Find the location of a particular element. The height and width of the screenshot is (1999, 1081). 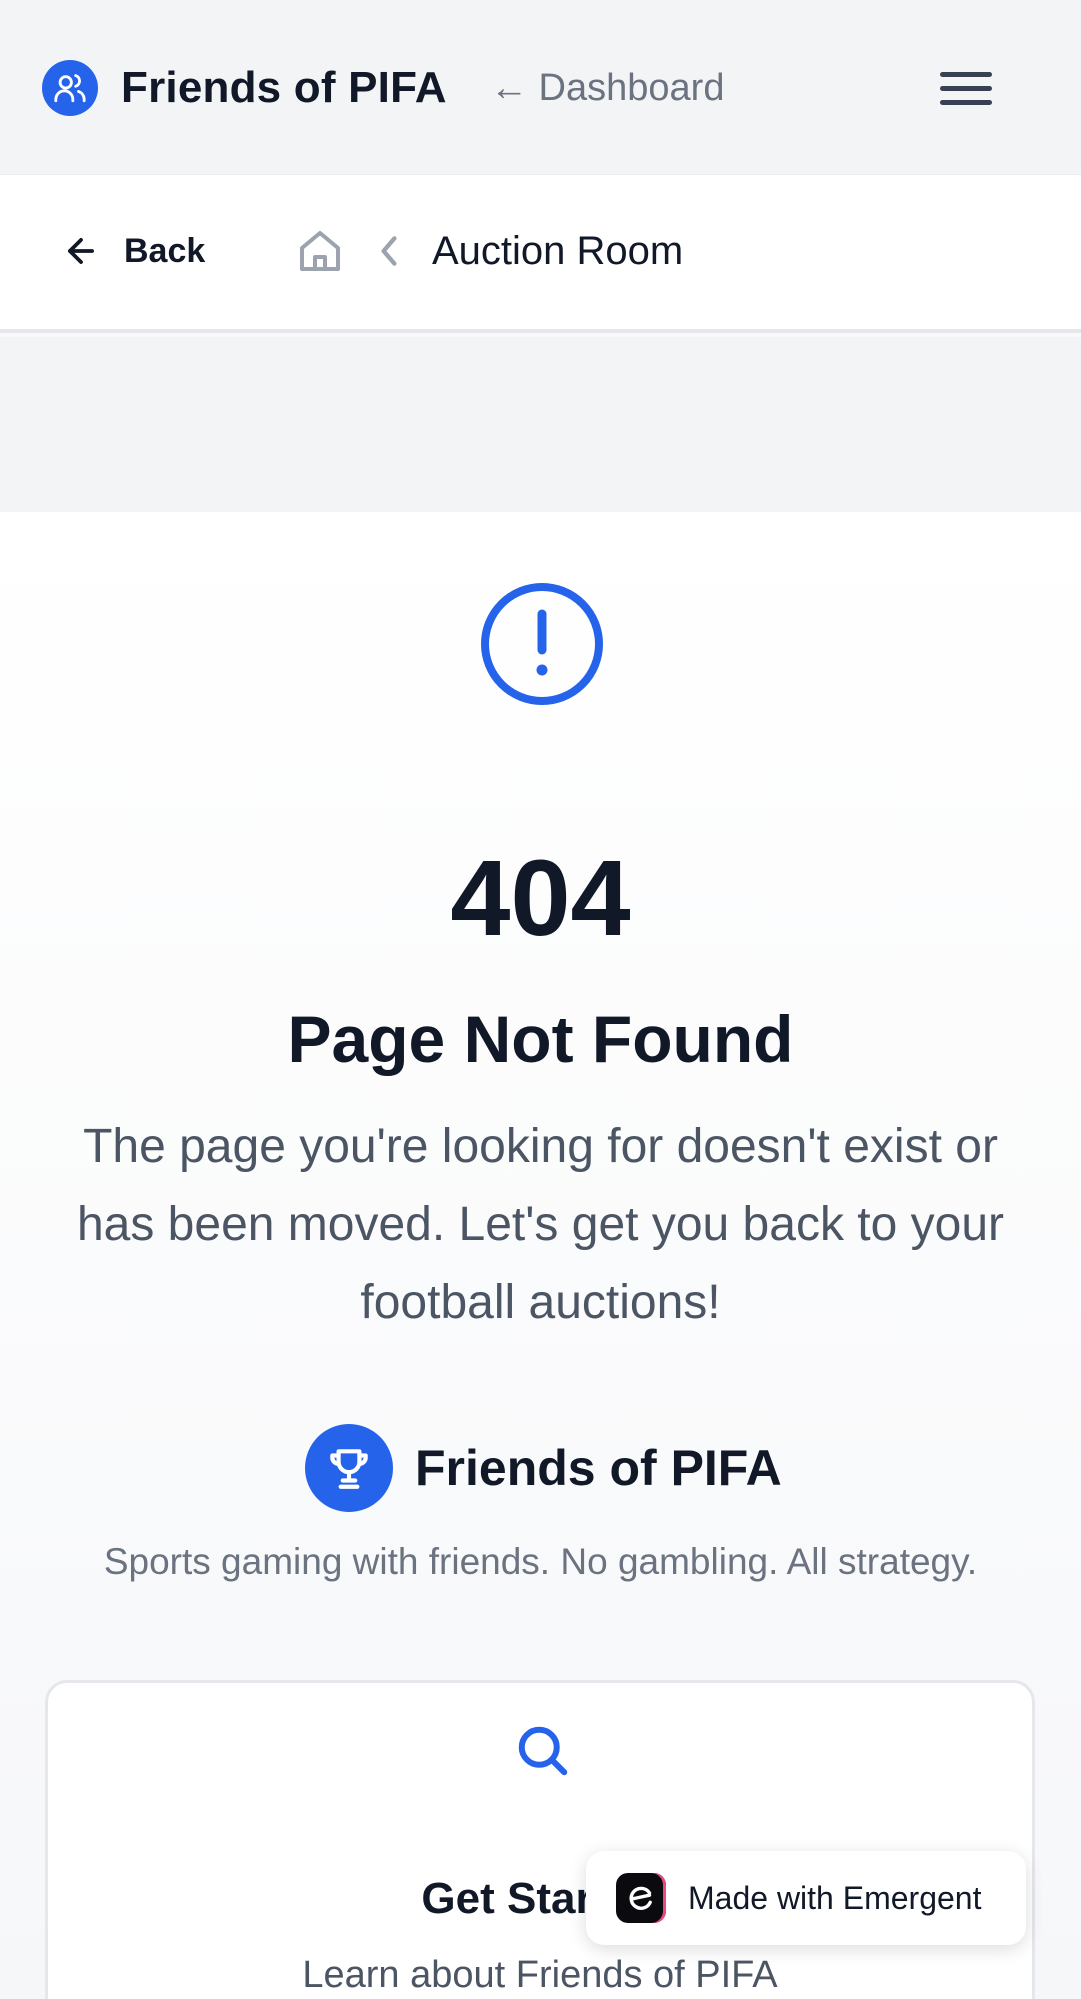

brand-block: Friends of PIFA is located at coordinates (543, 1468).